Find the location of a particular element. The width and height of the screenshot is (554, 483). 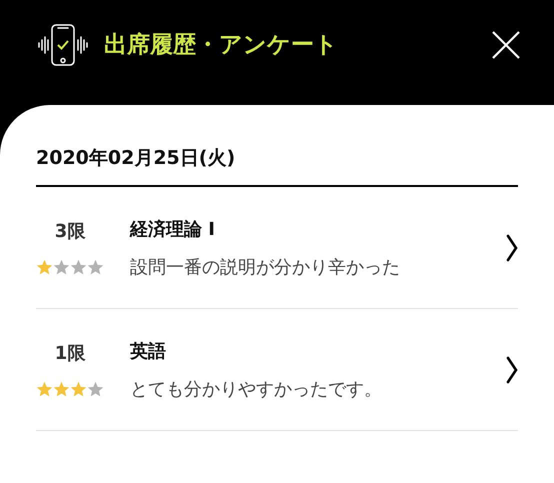

close-icon is located at coordinates (506, 45).